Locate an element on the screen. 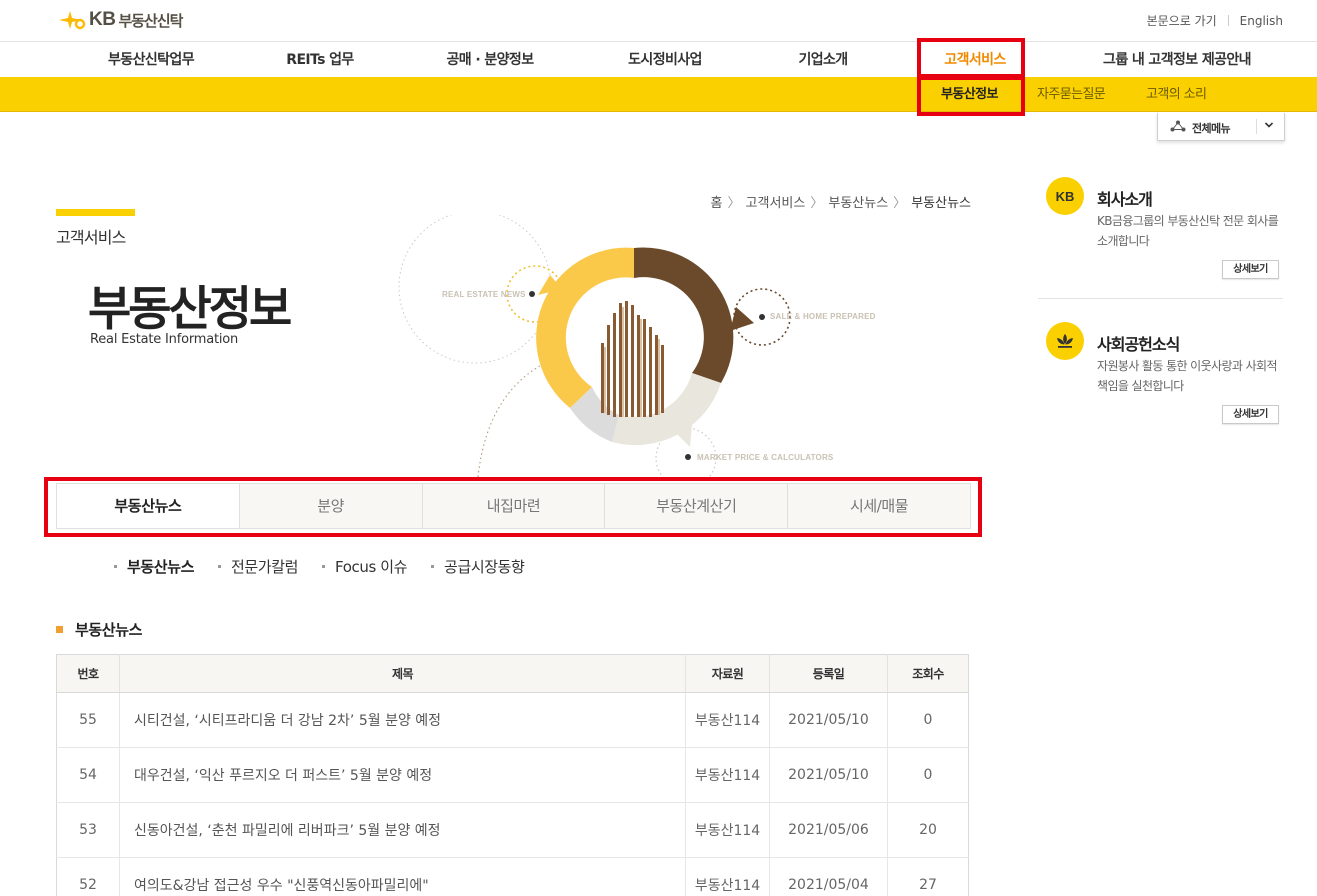  breadcrumb-customer-service: 고객서비스 is located at coordinates (776, 203).